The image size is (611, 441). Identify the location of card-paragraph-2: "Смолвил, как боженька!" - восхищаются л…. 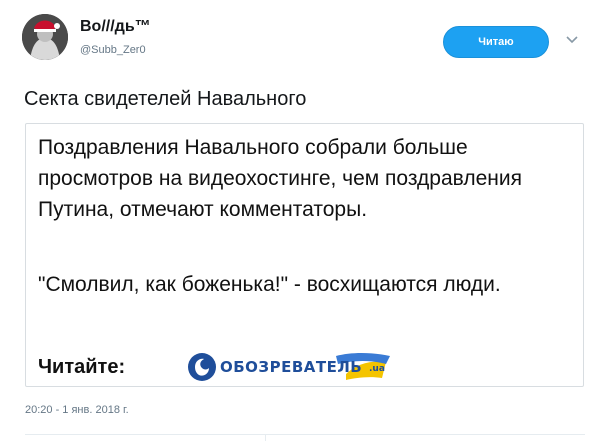
(269, 284).